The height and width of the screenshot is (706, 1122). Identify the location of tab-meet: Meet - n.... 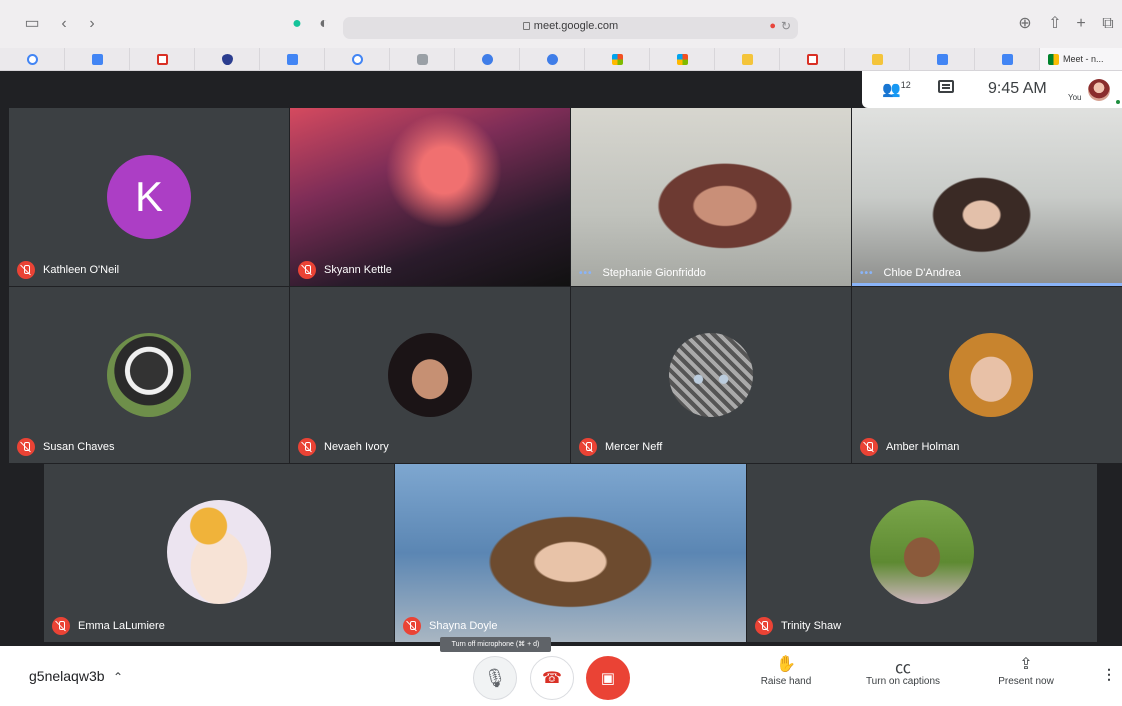
(1081, 59).